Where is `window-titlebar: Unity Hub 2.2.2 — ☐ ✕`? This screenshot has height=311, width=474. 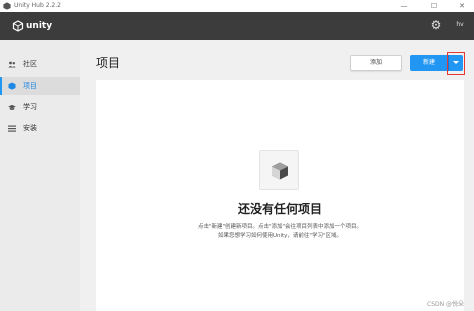 window-titlebar: Unity Hub 2.2.2 — ☐ ✕ is located at coordinates (237, 6).